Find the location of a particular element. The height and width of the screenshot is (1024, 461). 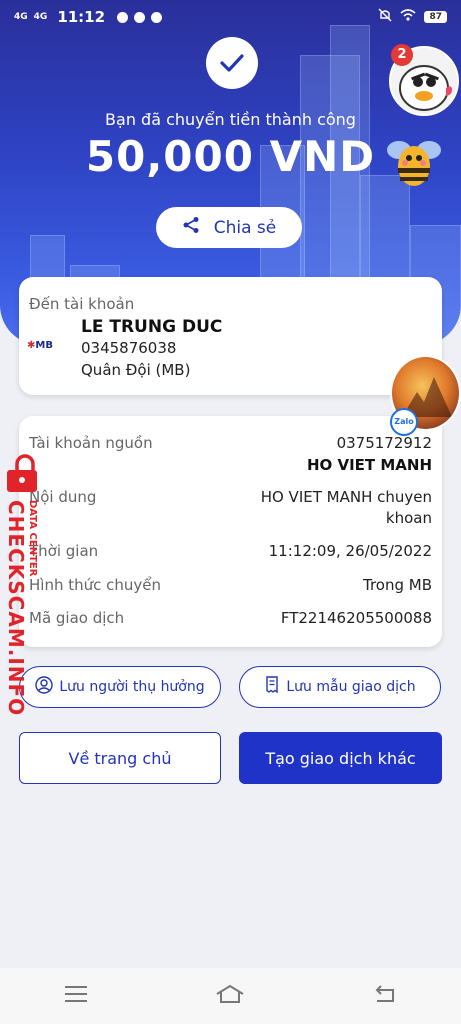

time-value: 11:12:09, 26/05/2022 is located at coordinates (350, 551).